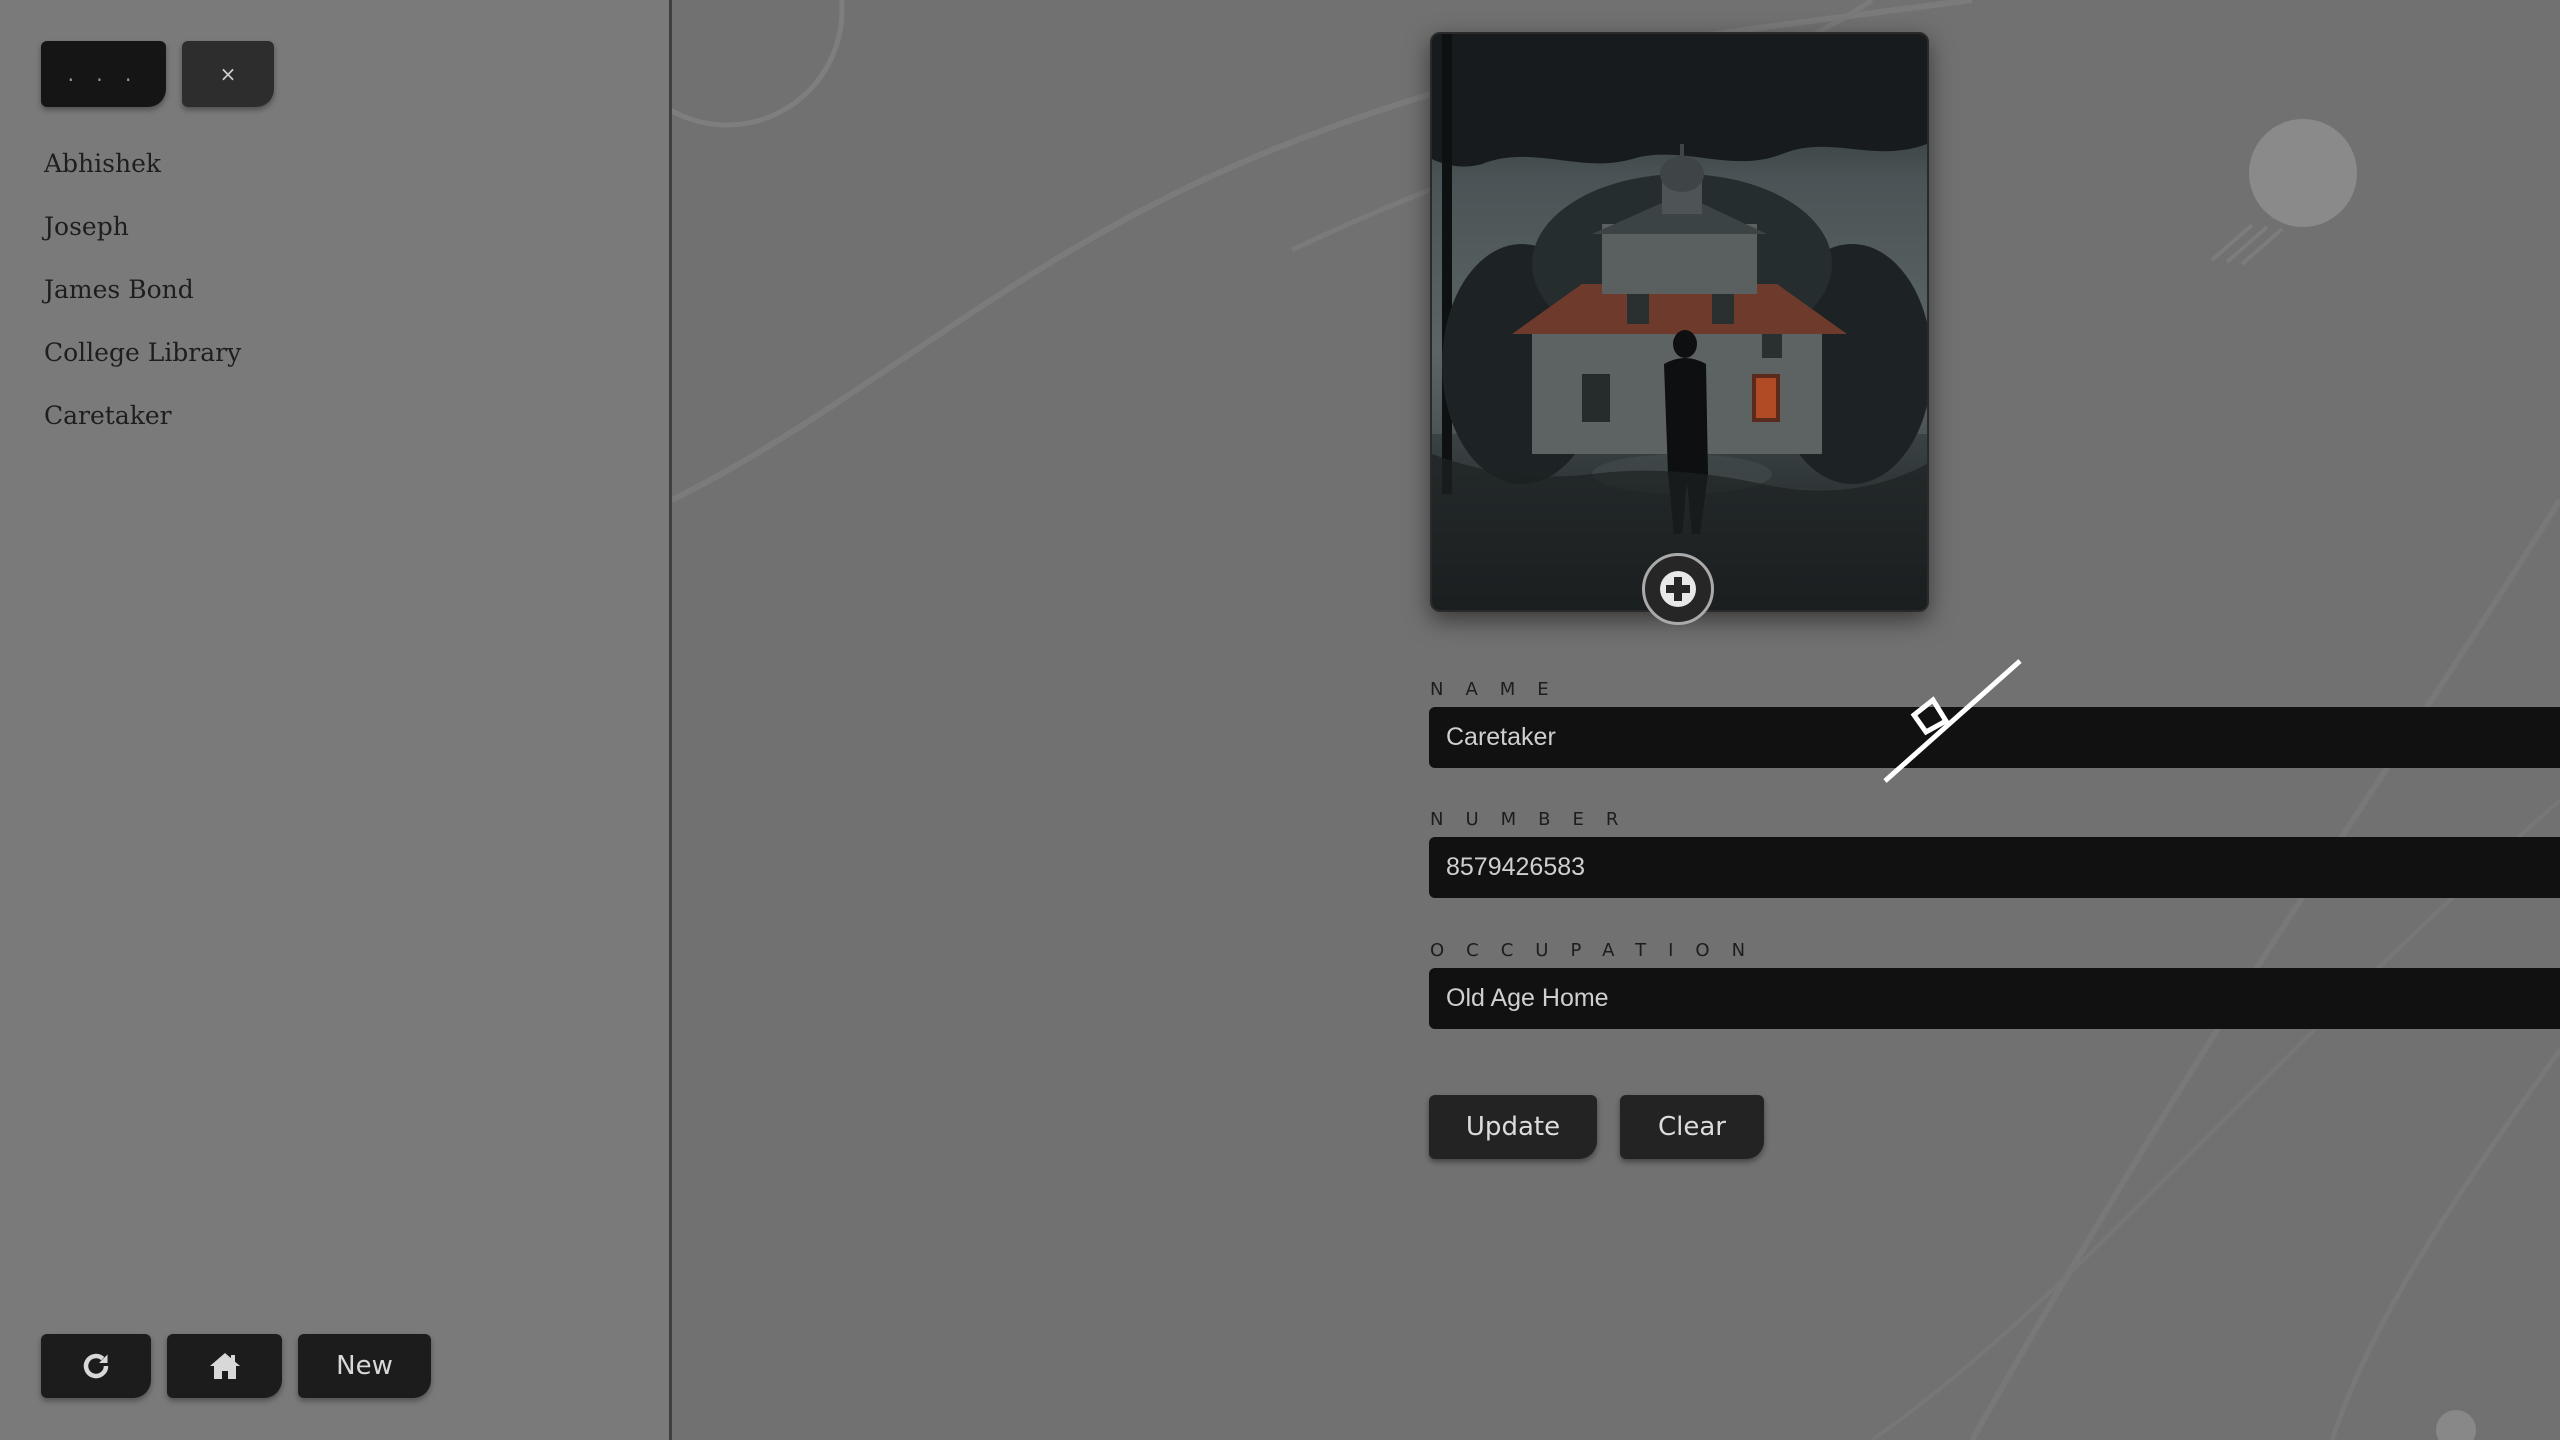  I want to click on contact-item: Abhishek, so click(142, 174).